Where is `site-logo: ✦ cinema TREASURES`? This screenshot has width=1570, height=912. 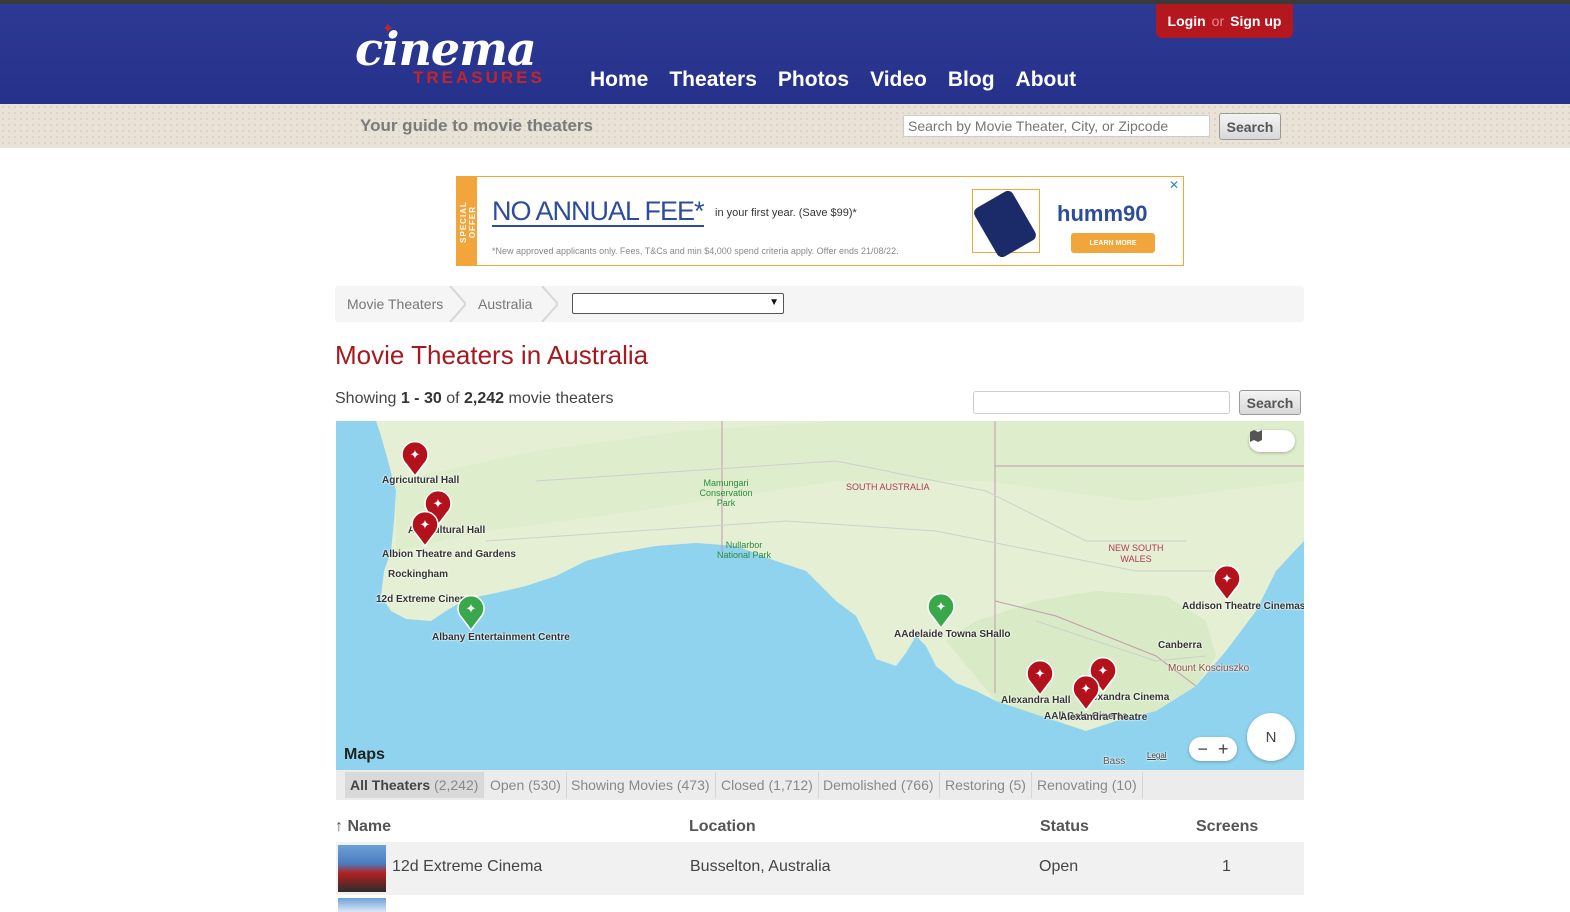
site-logo: ✦ cinema TREASURES is located at coordinates (455, 58).